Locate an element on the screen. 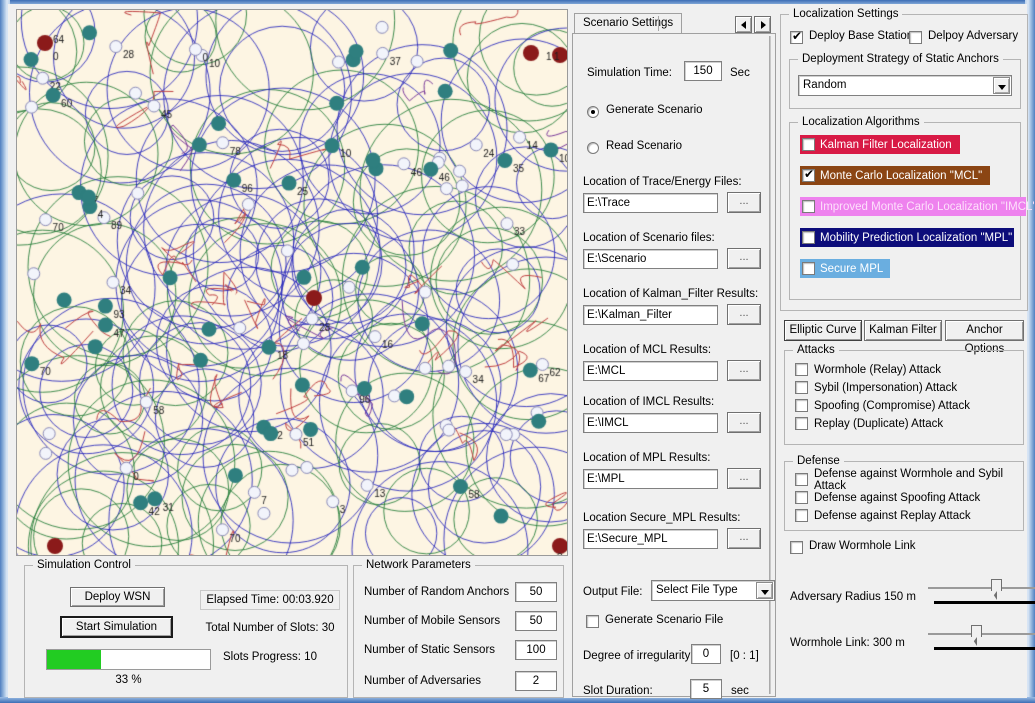 This screenshot has height=703, width=1035. checkbox-row: Defense against Replay Attack is located at coordinates (883, 515).